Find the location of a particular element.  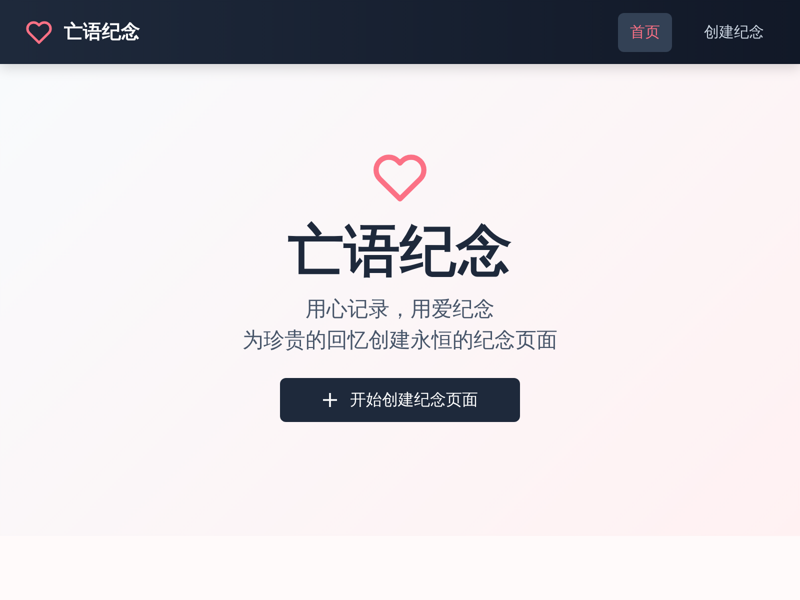

brand-name: 亡语纪念 is located at coordinates (102, 32).